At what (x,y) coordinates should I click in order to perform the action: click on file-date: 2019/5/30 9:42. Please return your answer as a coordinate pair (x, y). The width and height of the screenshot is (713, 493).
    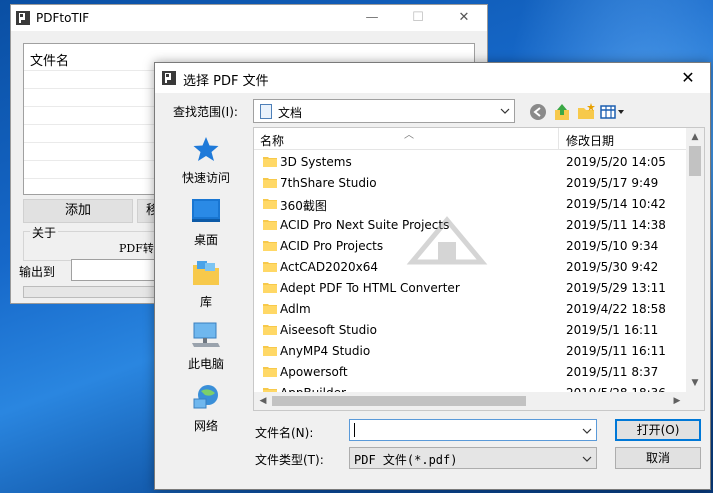
    Looking at the image, I should click on (612, 267).